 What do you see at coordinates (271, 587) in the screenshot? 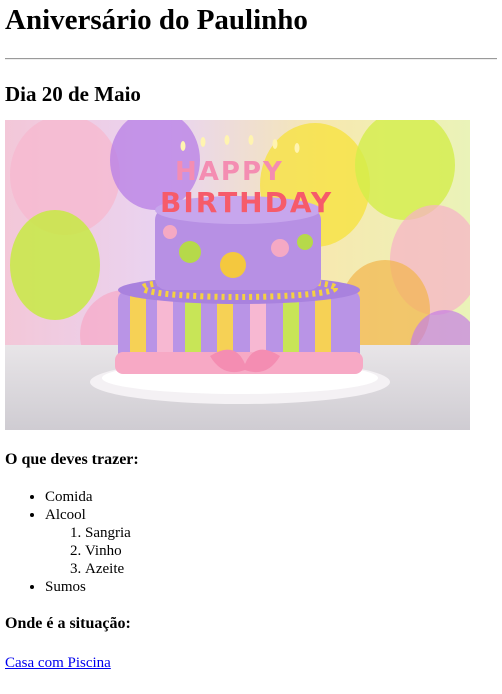
I see `list-item: Sumos` at bounding box center [271, 587].